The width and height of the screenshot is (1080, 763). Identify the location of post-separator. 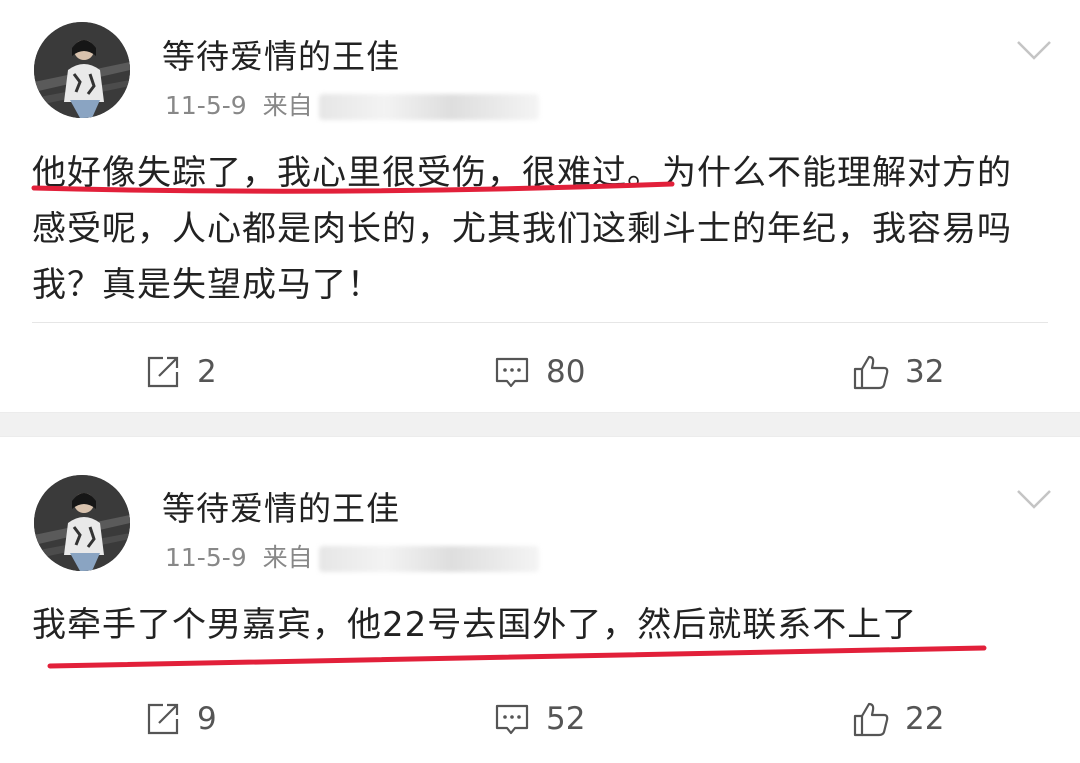
(540, 424).